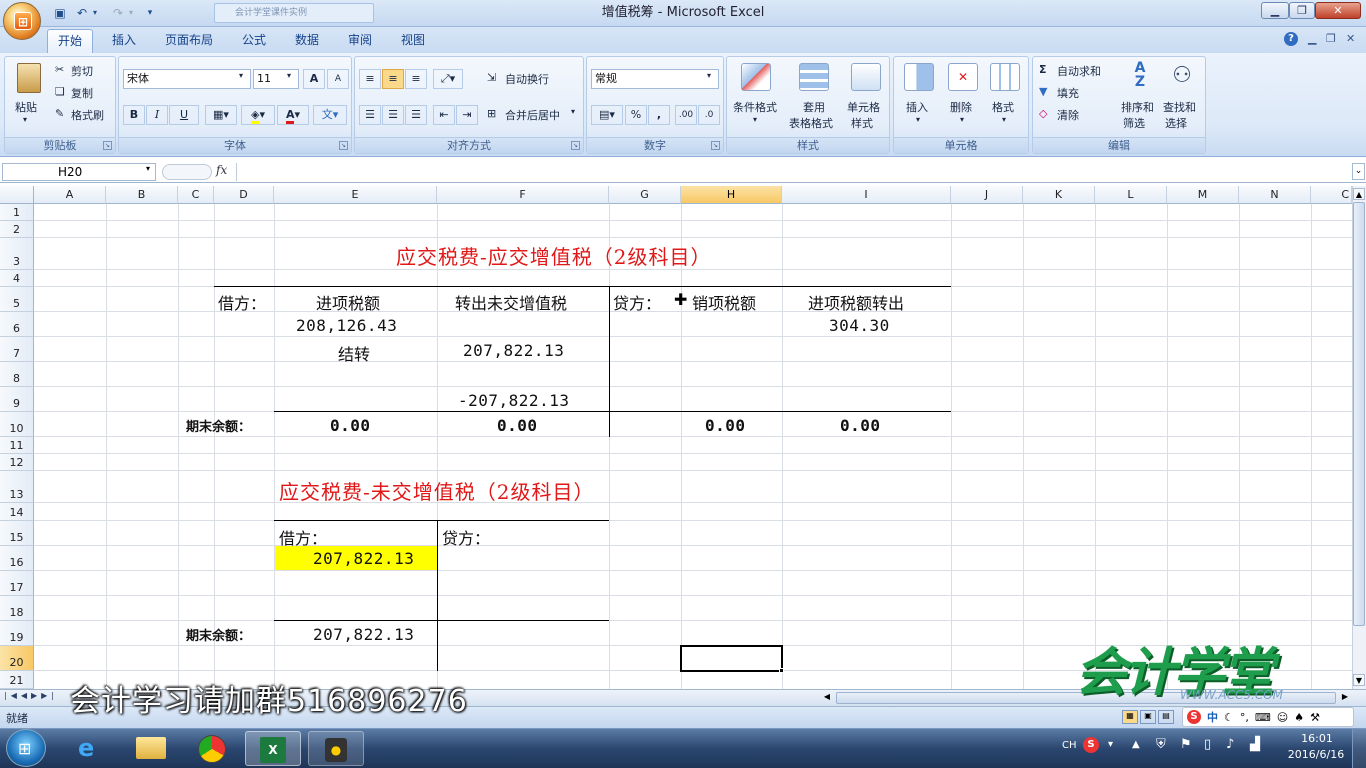 The height and width of the screenshot is (768, 1366). Describe the element at coordinates (862, 123) in the screenshot. I see `cell-styles-button: 样式` at that location.